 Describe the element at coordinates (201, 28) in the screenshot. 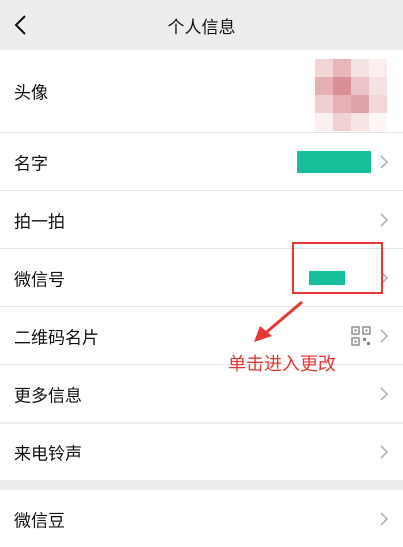

I see `page-title: 个人信息` at that location.